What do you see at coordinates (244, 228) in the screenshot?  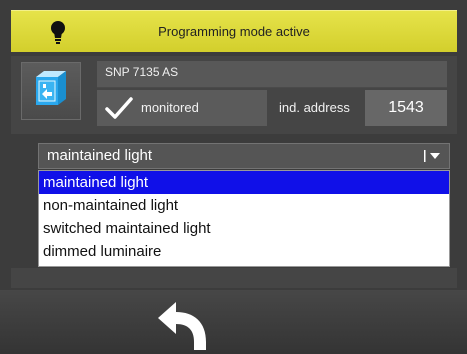 I see `mode-option-switched-maintained: switched maintained light` at bounding box center [244, 228].